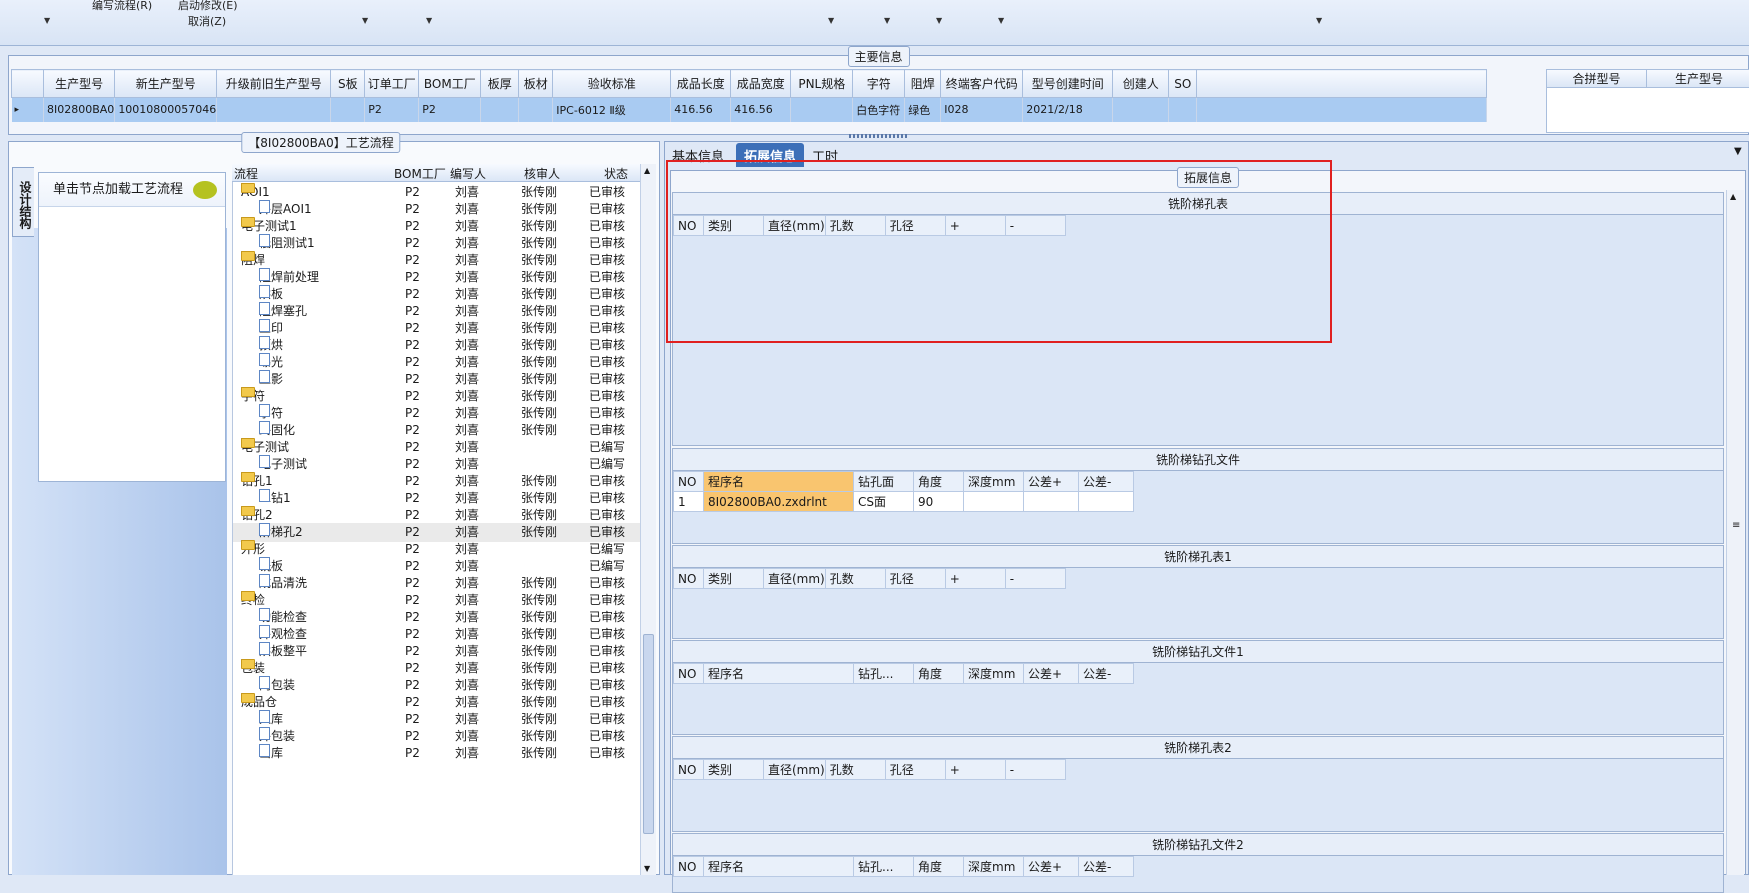  What do you see at coordinates (822, 83) in the screenshot?
I see `column-header: PNL规格` at bounding box center [822, 83].